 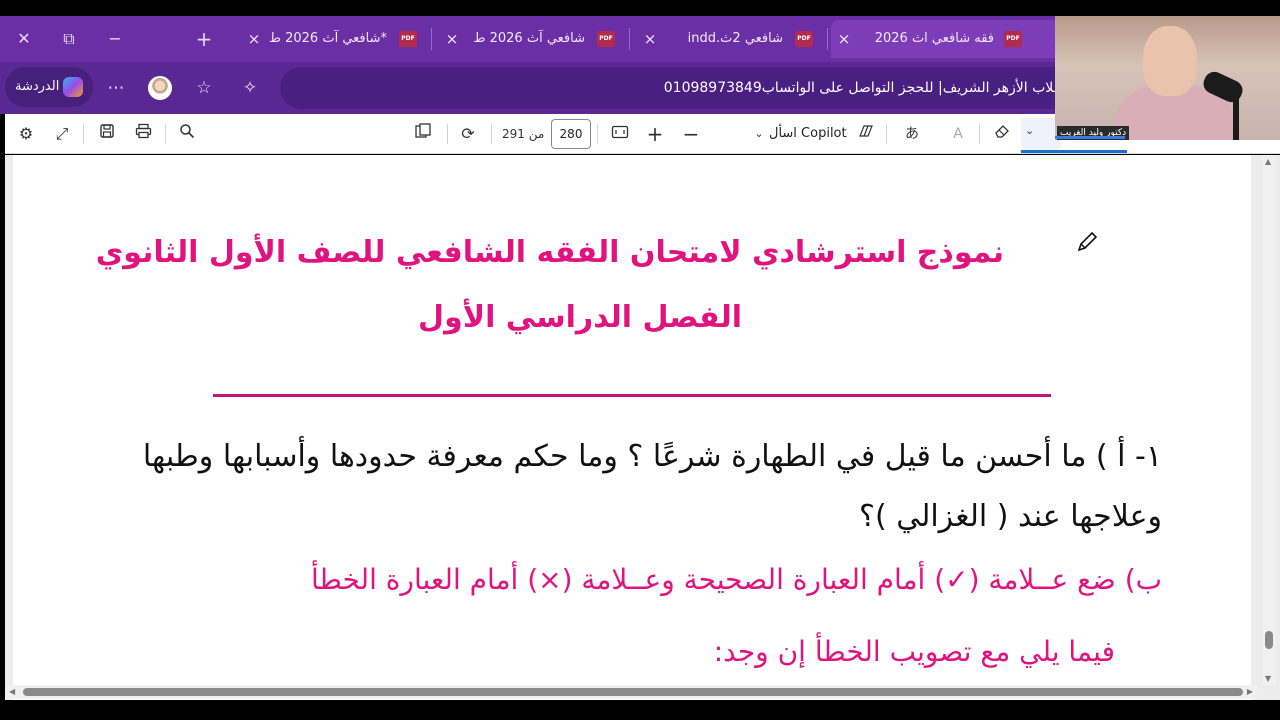 I want to click on zoom-in-icon: +, so click(x=655, y=134).